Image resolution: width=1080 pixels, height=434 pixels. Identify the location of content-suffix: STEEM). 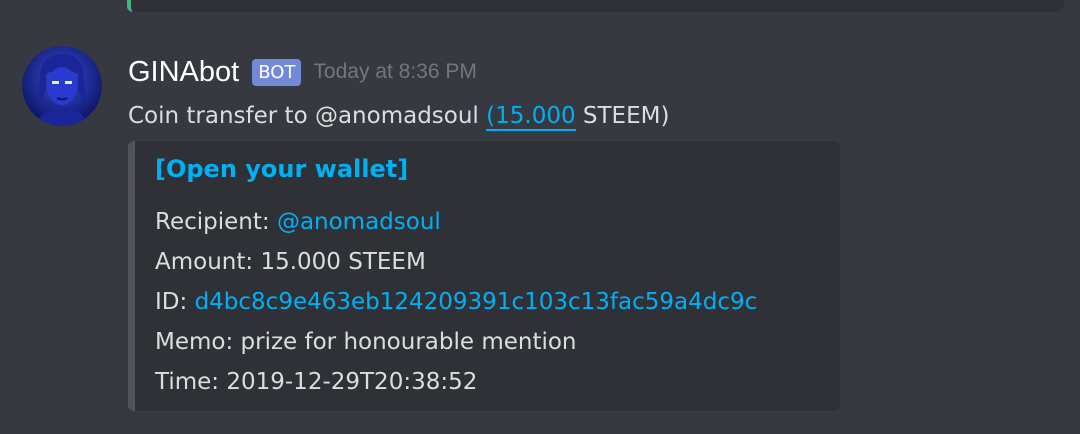
(622, 116).